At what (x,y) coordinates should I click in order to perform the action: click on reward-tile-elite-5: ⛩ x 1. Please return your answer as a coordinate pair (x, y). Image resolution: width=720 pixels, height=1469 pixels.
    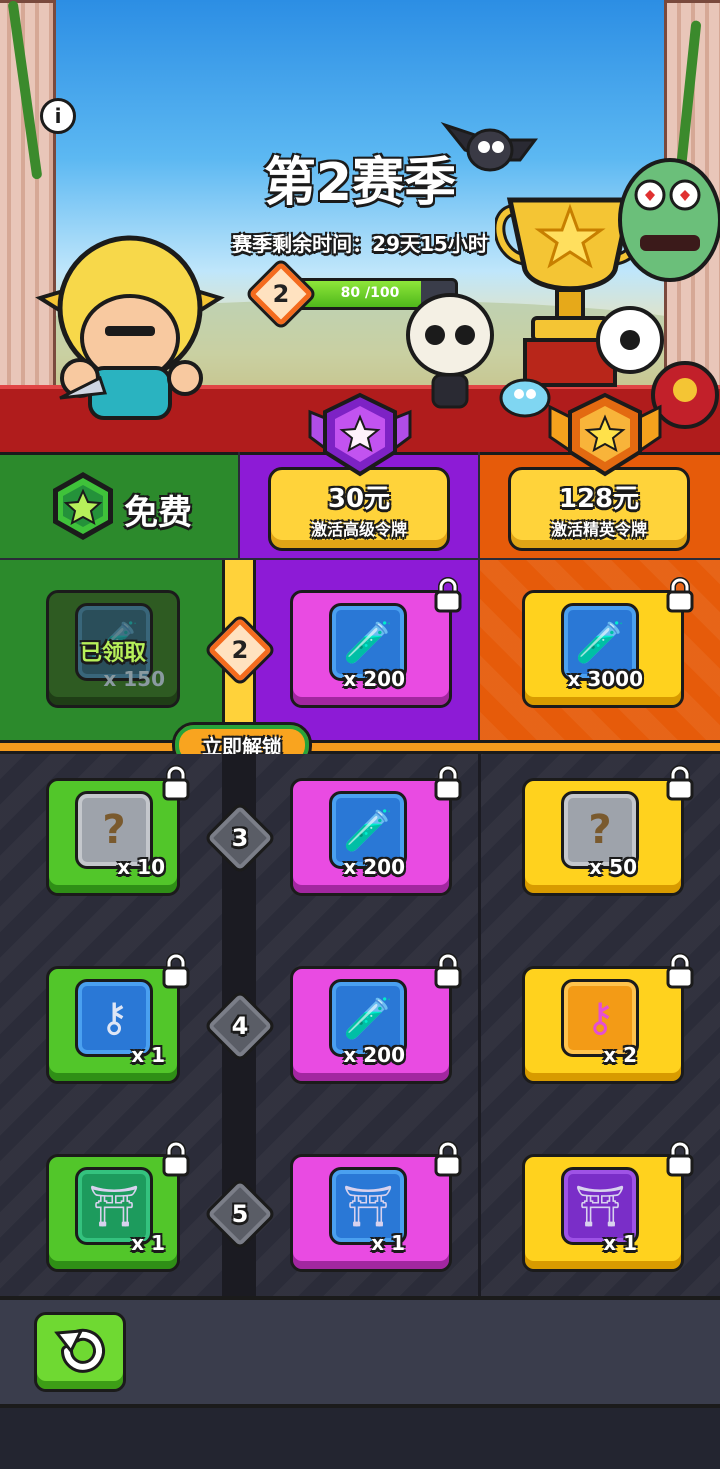
    Looking at the image, I should click on (608, 1206).